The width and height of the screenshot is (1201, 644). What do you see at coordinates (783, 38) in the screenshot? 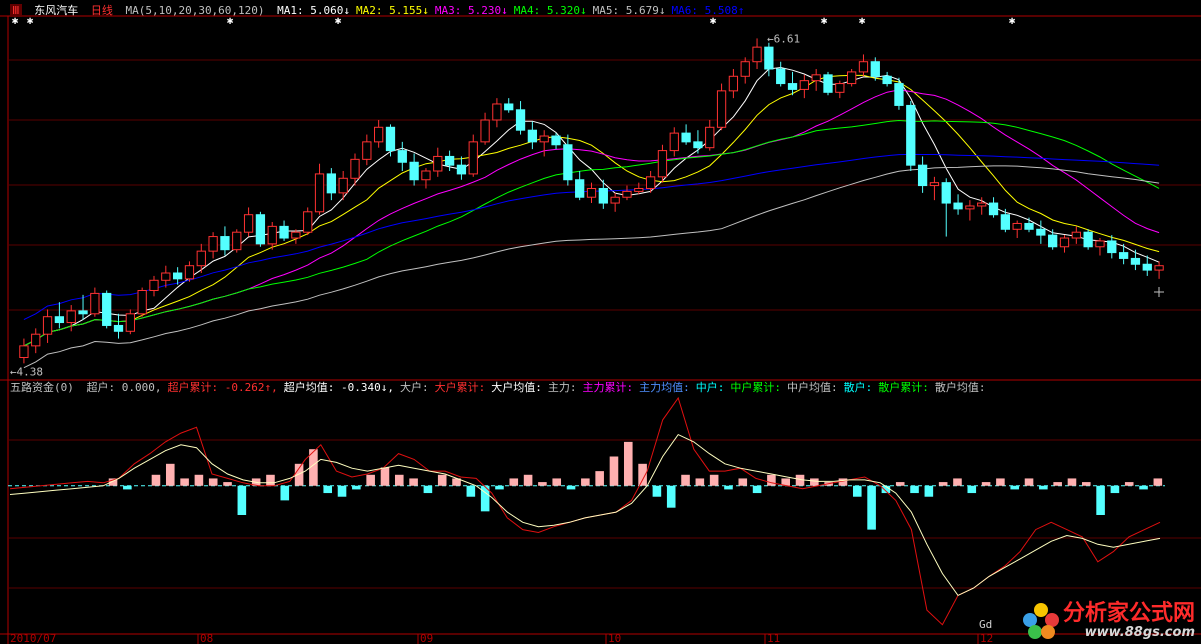
I see `high-price-label: ←6.61` at bounding box center [783, 38].